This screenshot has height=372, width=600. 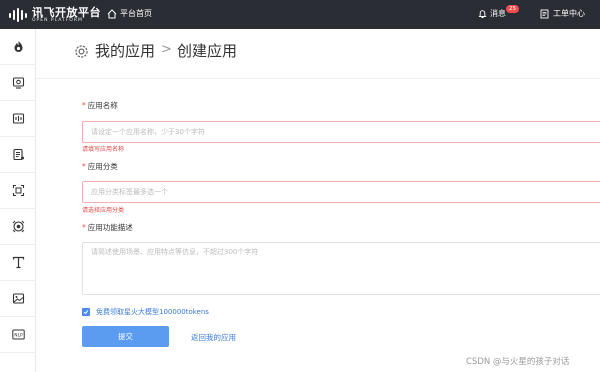 I want to click on tokens-agree-text: 免费领取星火大模型100000tokens, so click(x=152, y=312).